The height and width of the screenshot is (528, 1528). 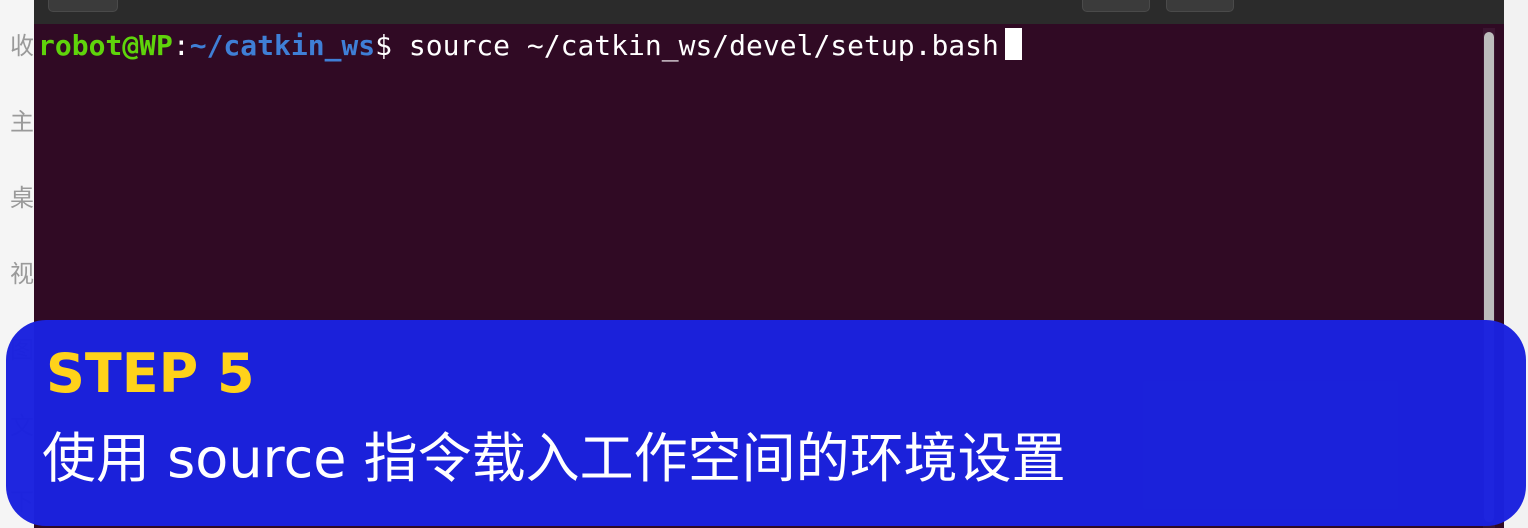 I want to click on prompt-colon: :, so click(x=181, y=45).